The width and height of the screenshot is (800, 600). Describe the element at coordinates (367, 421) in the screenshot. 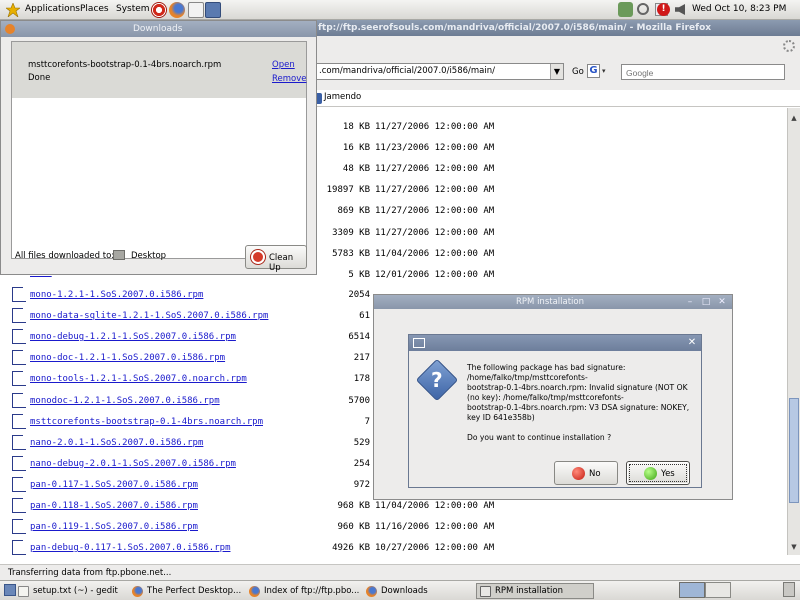

I see `file-size: 7` at that location.